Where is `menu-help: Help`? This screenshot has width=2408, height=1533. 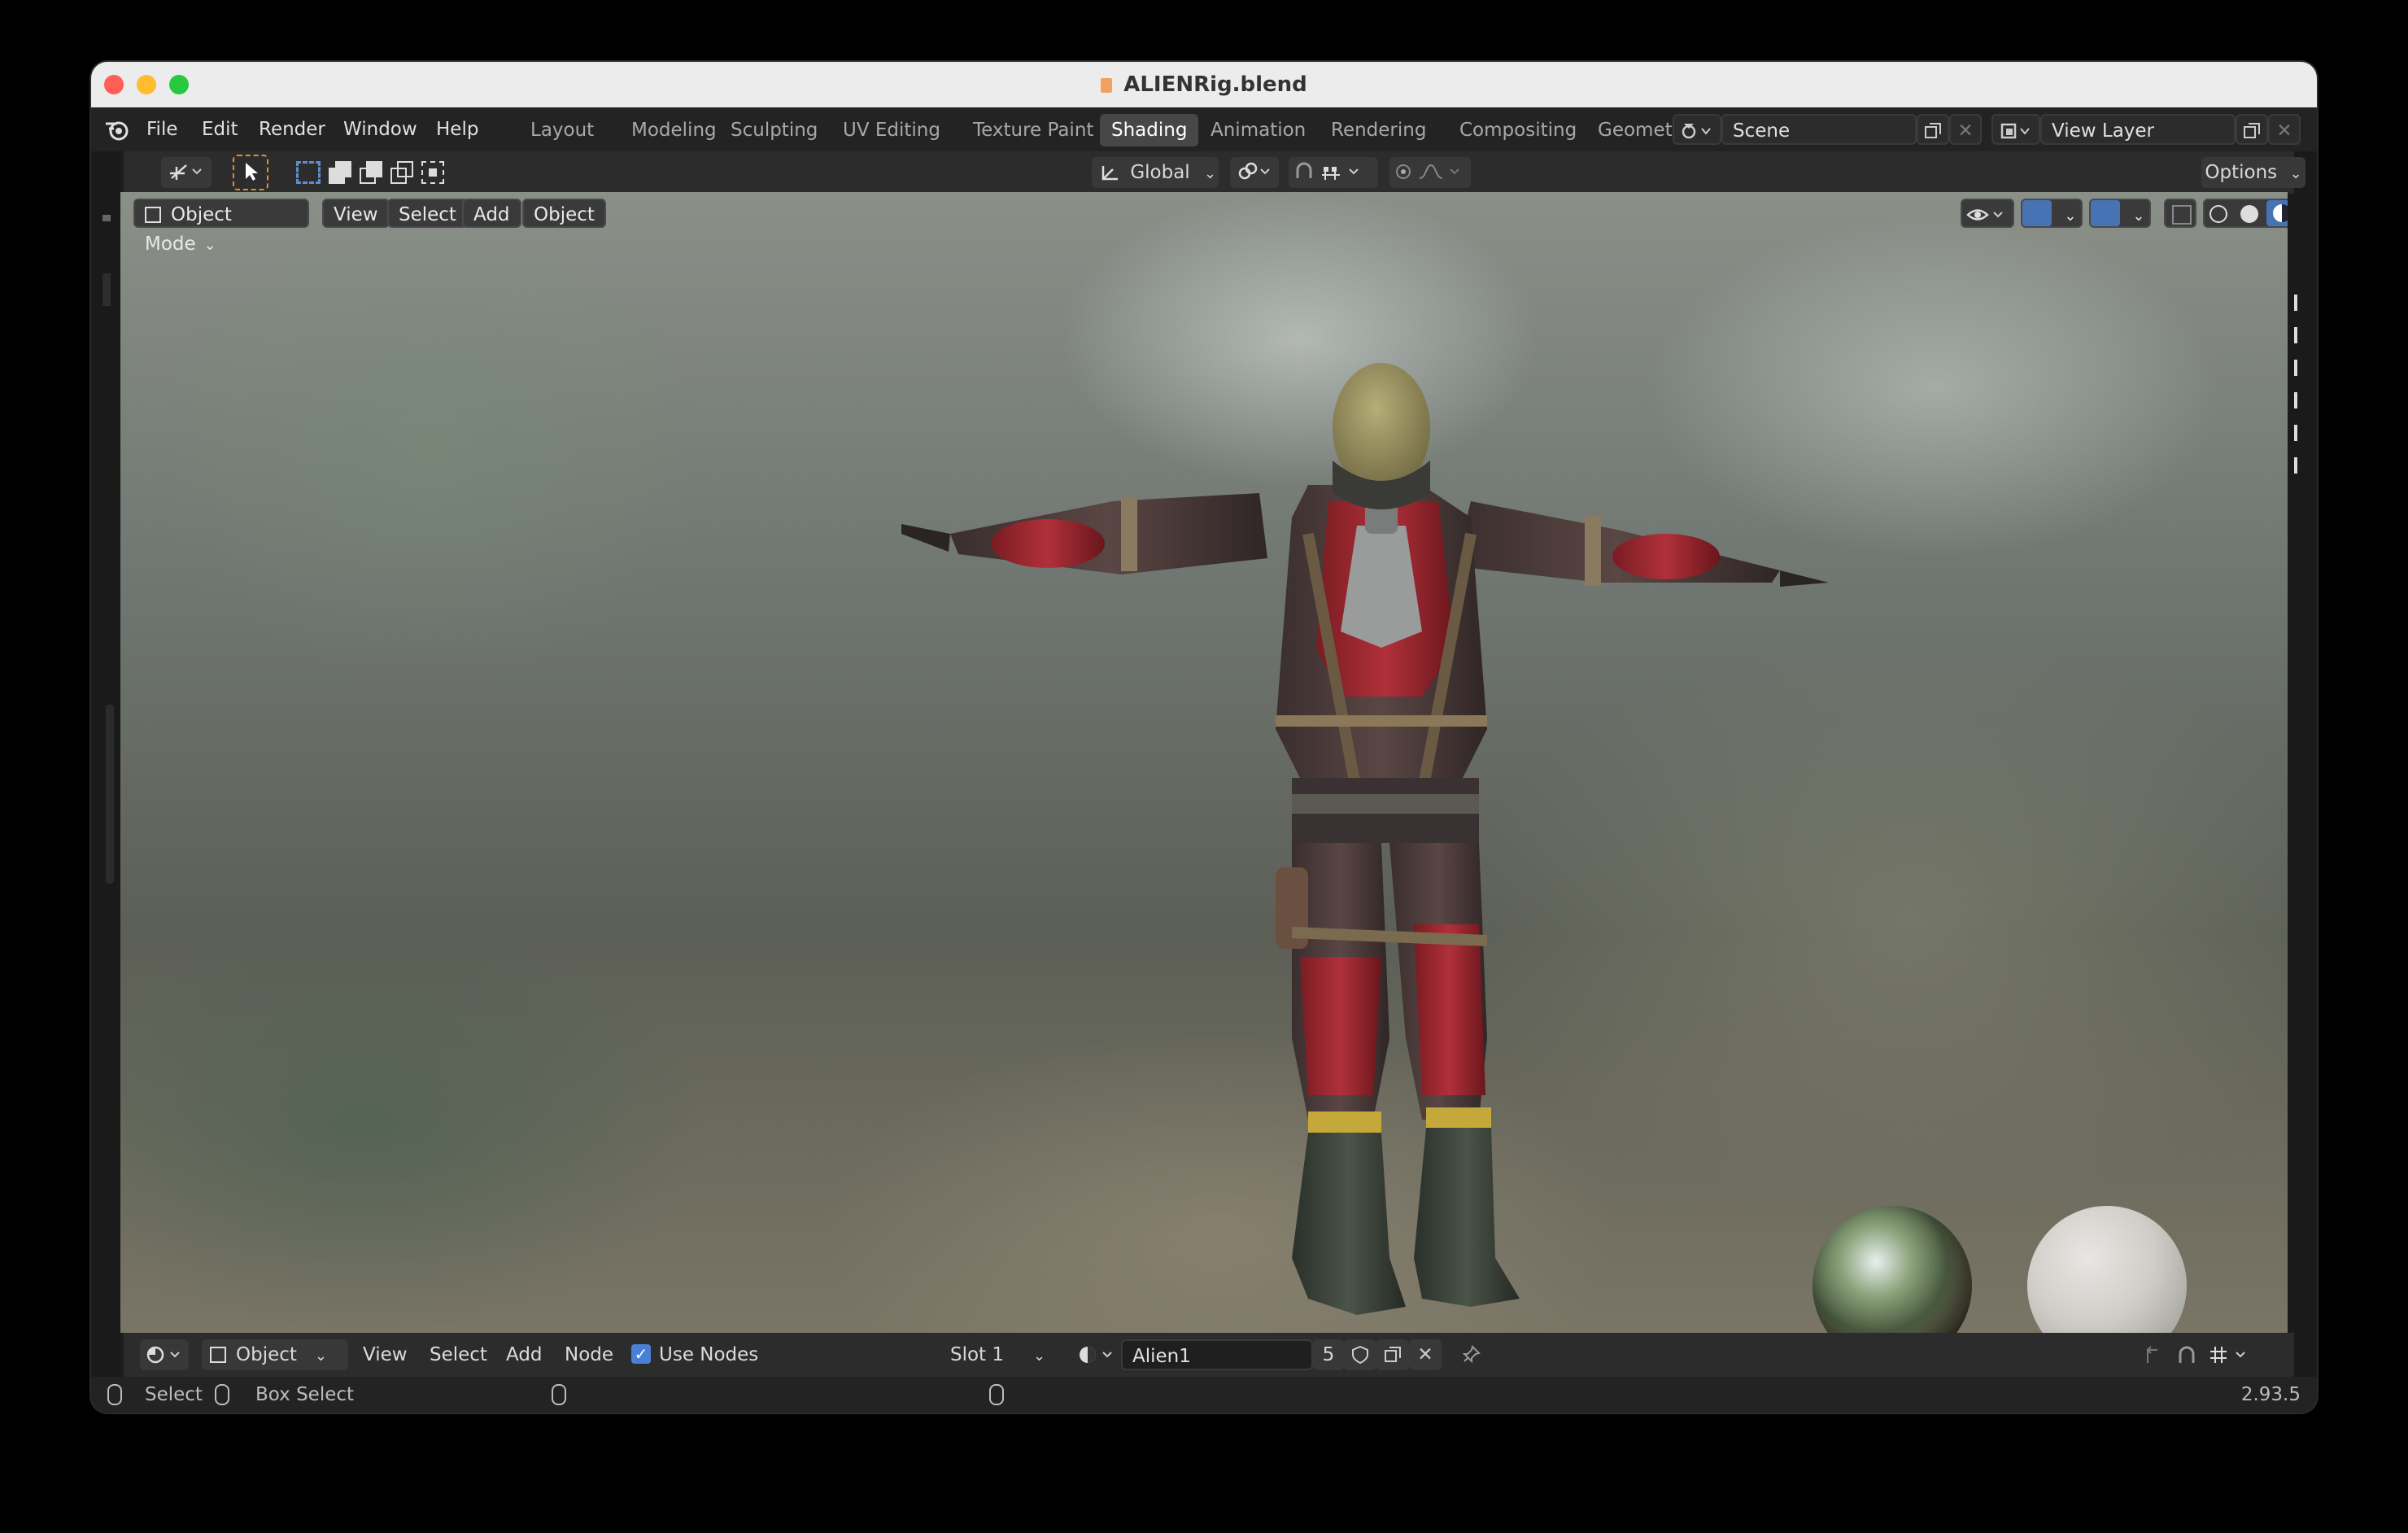
menu-help: Help is located at coordinates (457, 129).